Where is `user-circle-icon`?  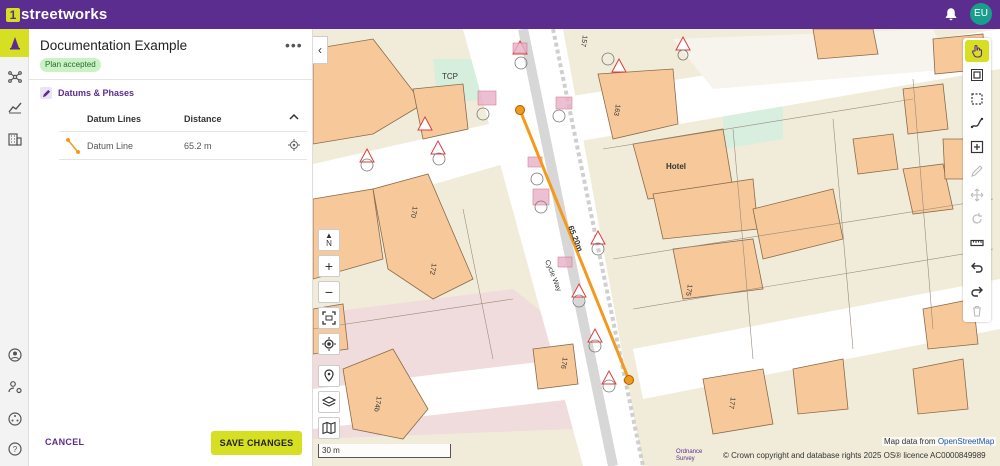
user-circle-icon is located at coordinates (14, 355).